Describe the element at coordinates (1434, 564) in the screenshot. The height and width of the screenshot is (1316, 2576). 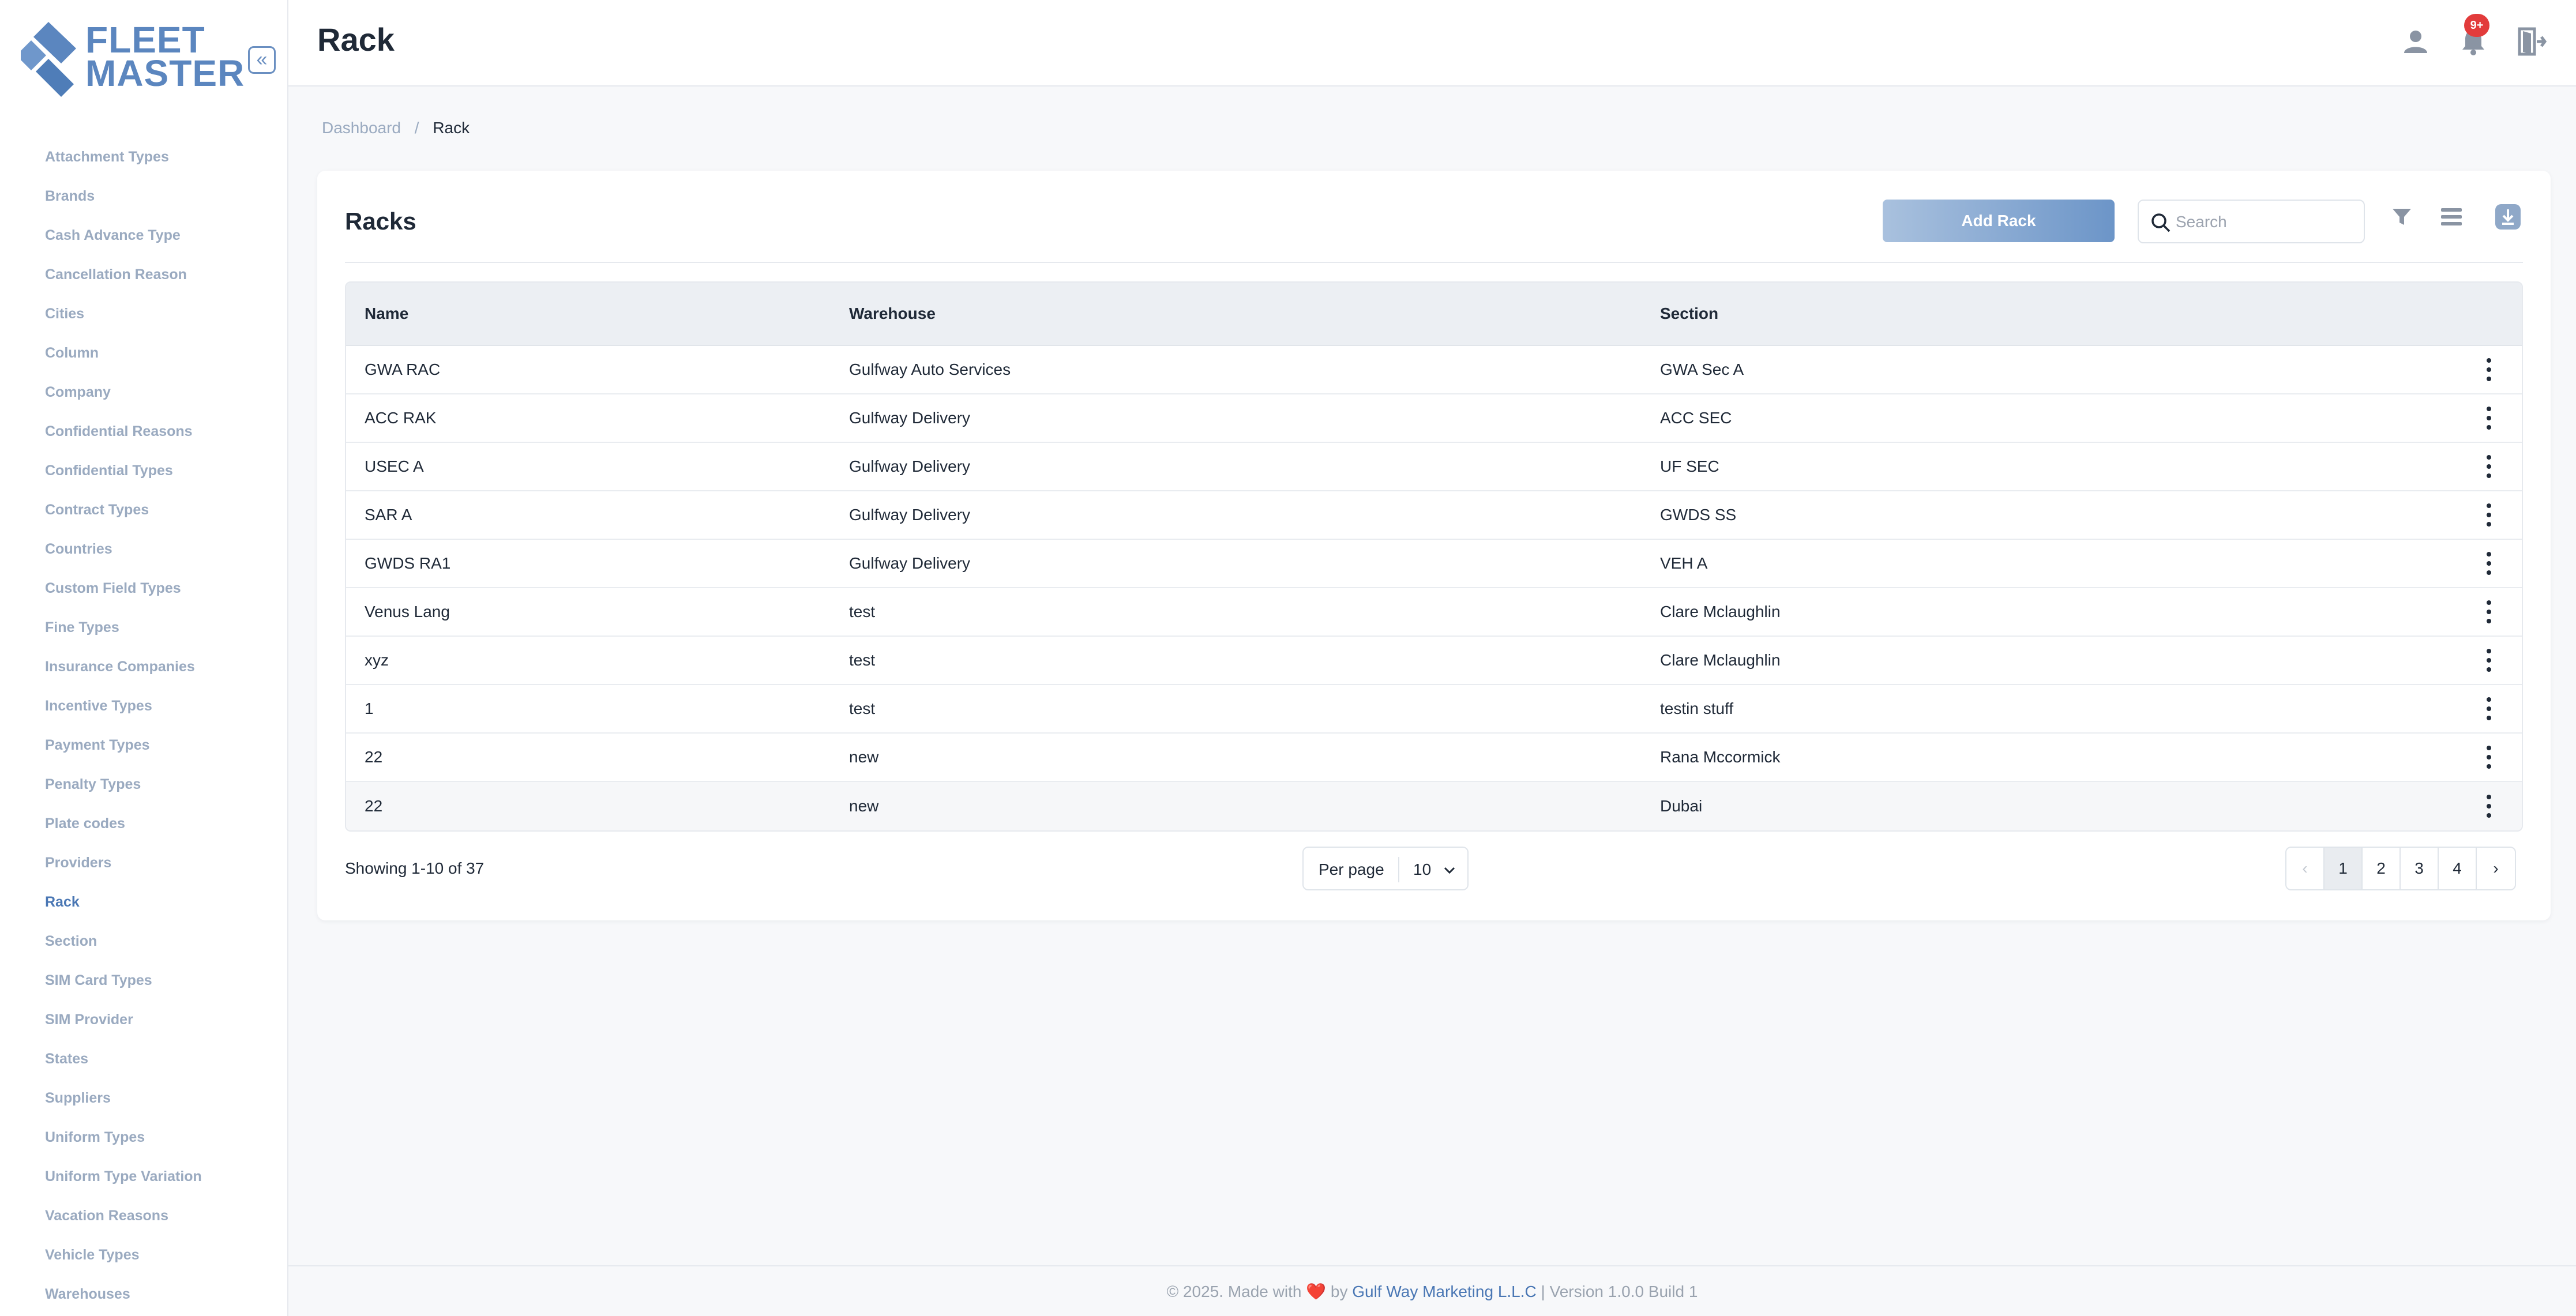
I see `table-row: GWDS RA1 Gulfway Delivery VEH A` at that location.